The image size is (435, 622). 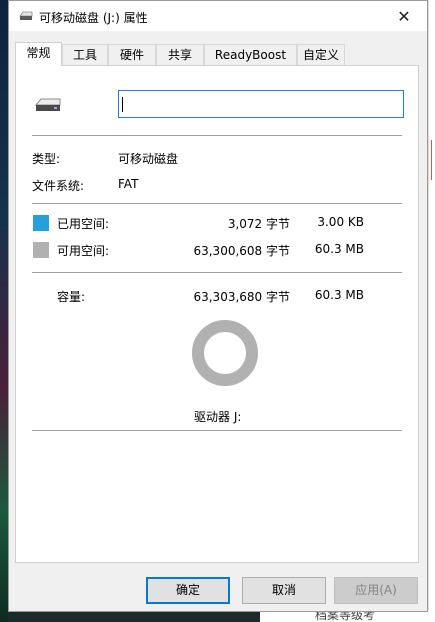 I want to click on apply-button: 应用(A), so click(x=376, y=590).